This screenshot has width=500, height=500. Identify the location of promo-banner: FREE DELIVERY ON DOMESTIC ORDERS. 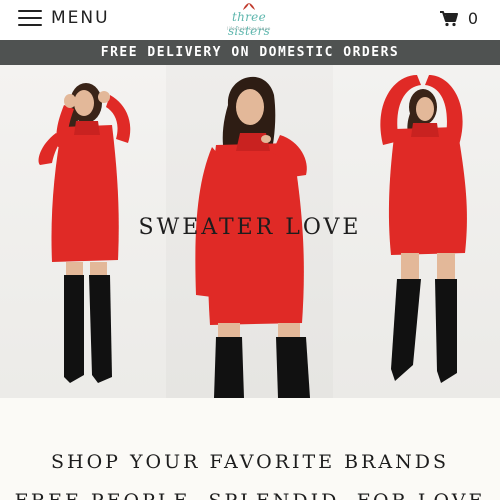
(250, 52).